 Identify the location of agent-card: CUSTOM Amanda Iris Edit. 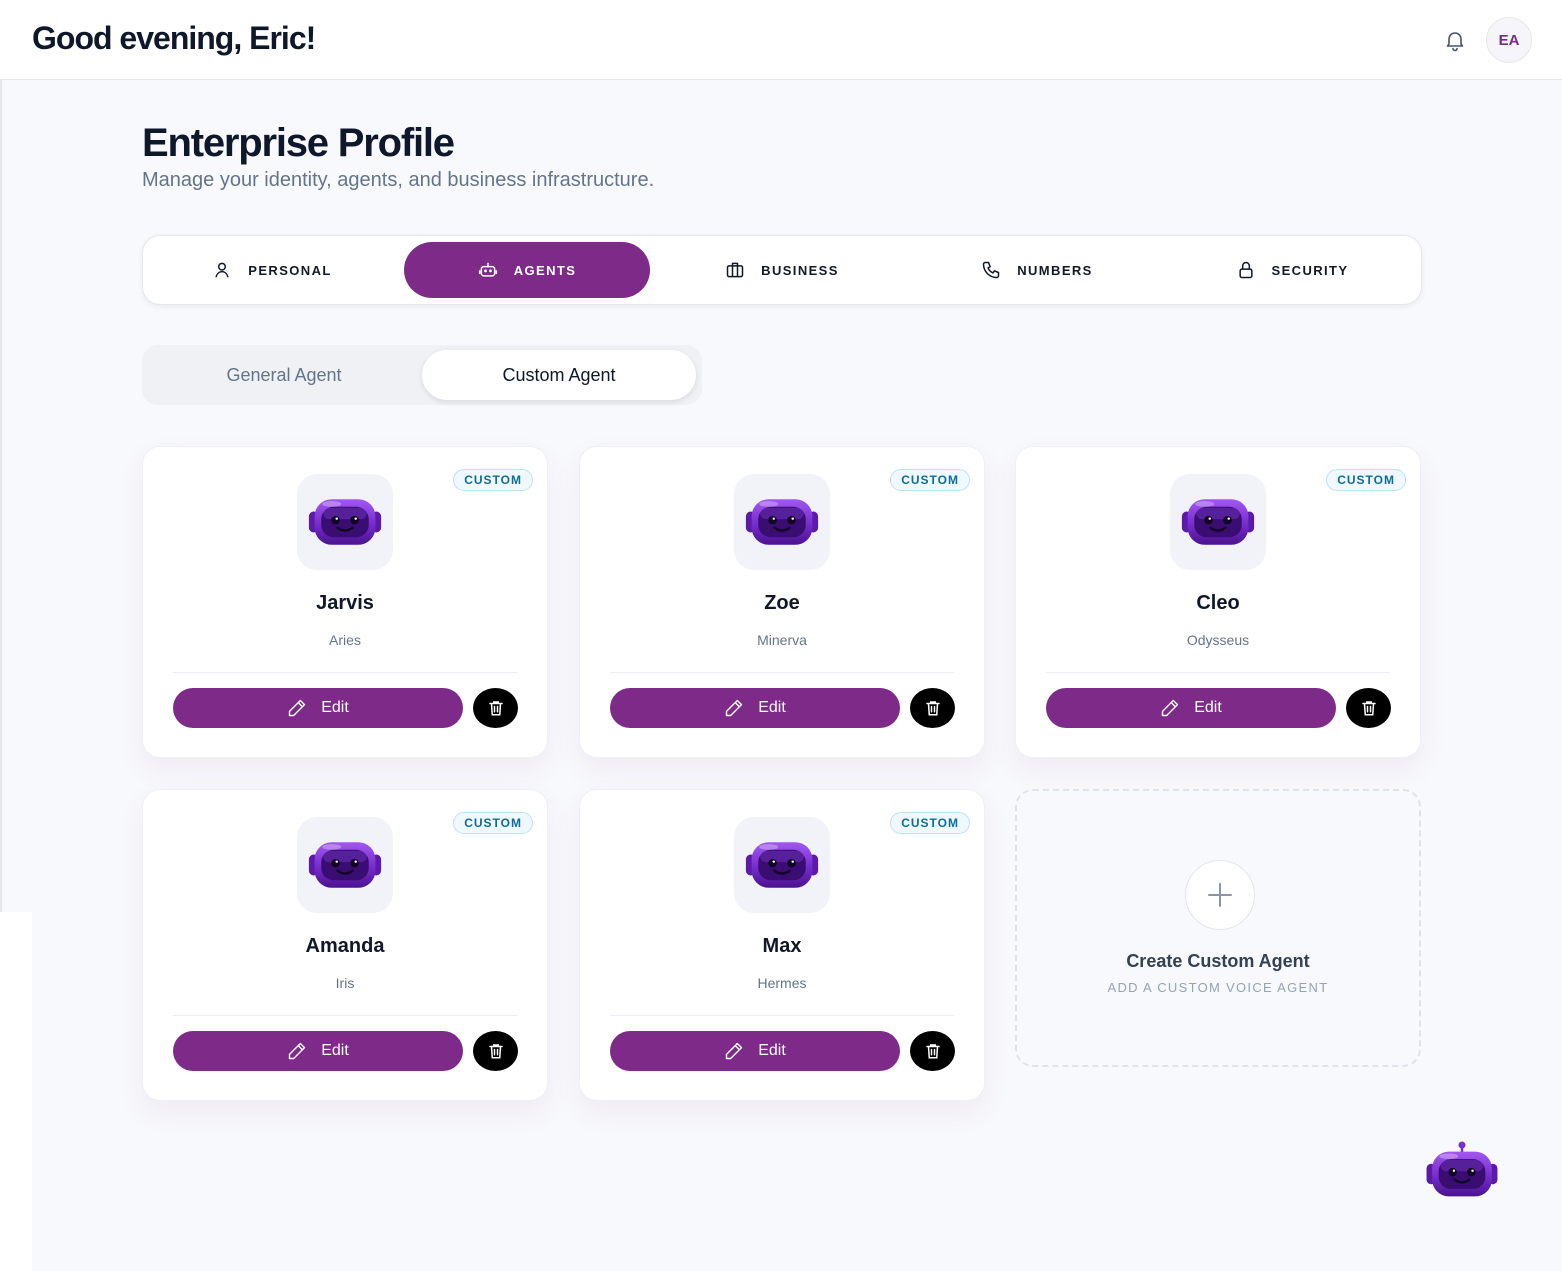
(345, 945).